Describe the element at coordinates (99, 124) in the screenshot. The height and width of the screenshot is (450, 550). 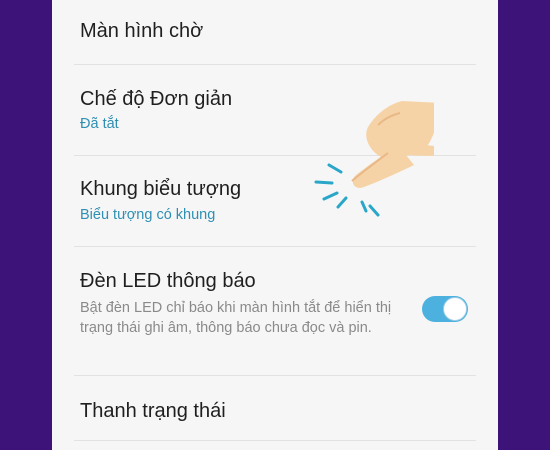
I see `settings-item-status: Đã tắt` at that location.